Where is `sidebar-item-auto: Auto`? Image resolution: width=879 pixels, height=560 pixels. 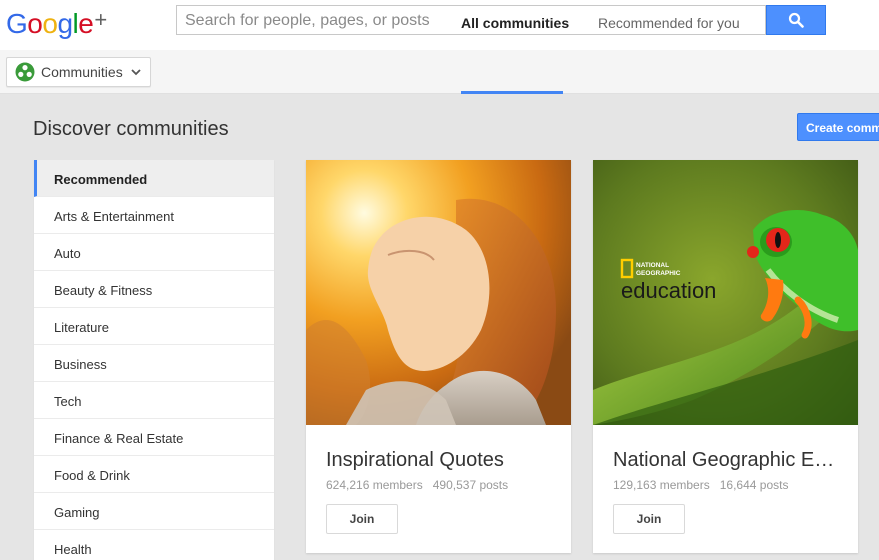
sidebar-item-auto: Auto is located at coordinates (154, 252).